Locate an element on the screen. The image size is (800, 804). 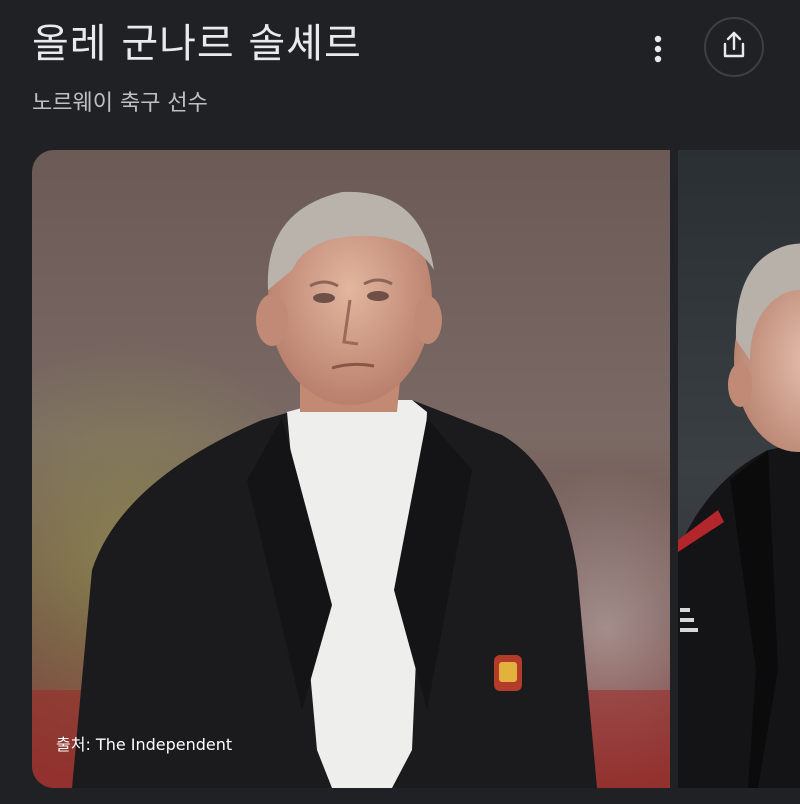
share-button is located at coordinates (734, 47).